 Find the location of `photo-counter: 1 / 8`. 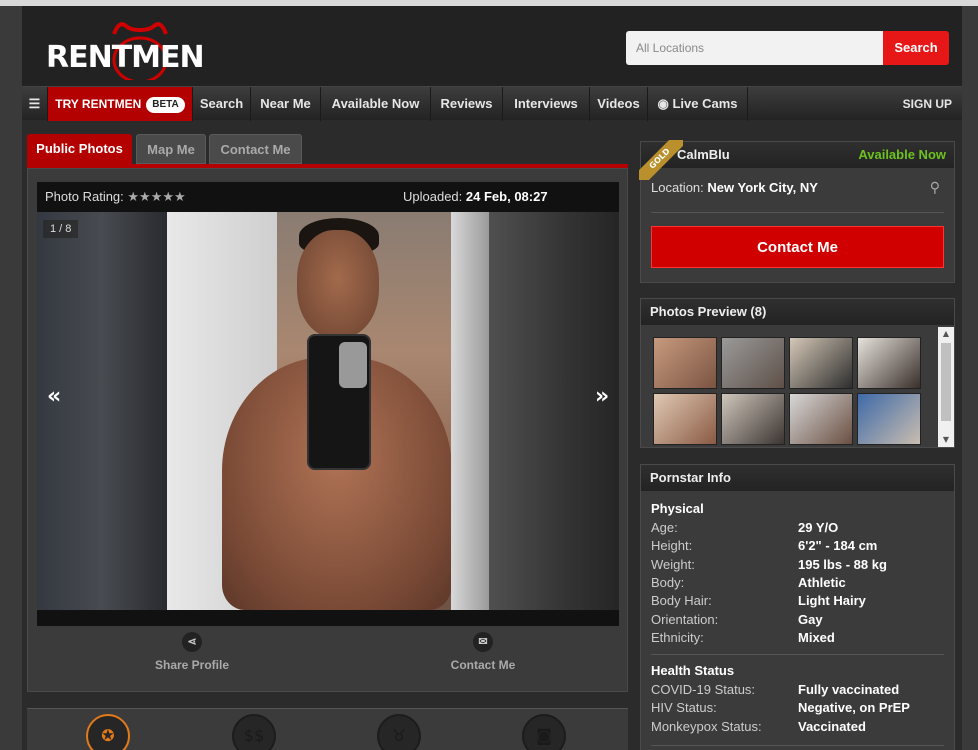

photo-counter: 1 / 8 is located at coordinates (61, 229).